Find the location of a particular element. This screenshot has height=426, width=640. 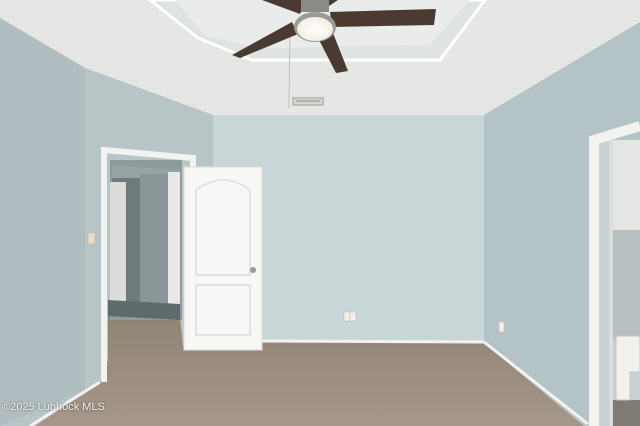

wall-outlet is located at coordinates (347, 316).